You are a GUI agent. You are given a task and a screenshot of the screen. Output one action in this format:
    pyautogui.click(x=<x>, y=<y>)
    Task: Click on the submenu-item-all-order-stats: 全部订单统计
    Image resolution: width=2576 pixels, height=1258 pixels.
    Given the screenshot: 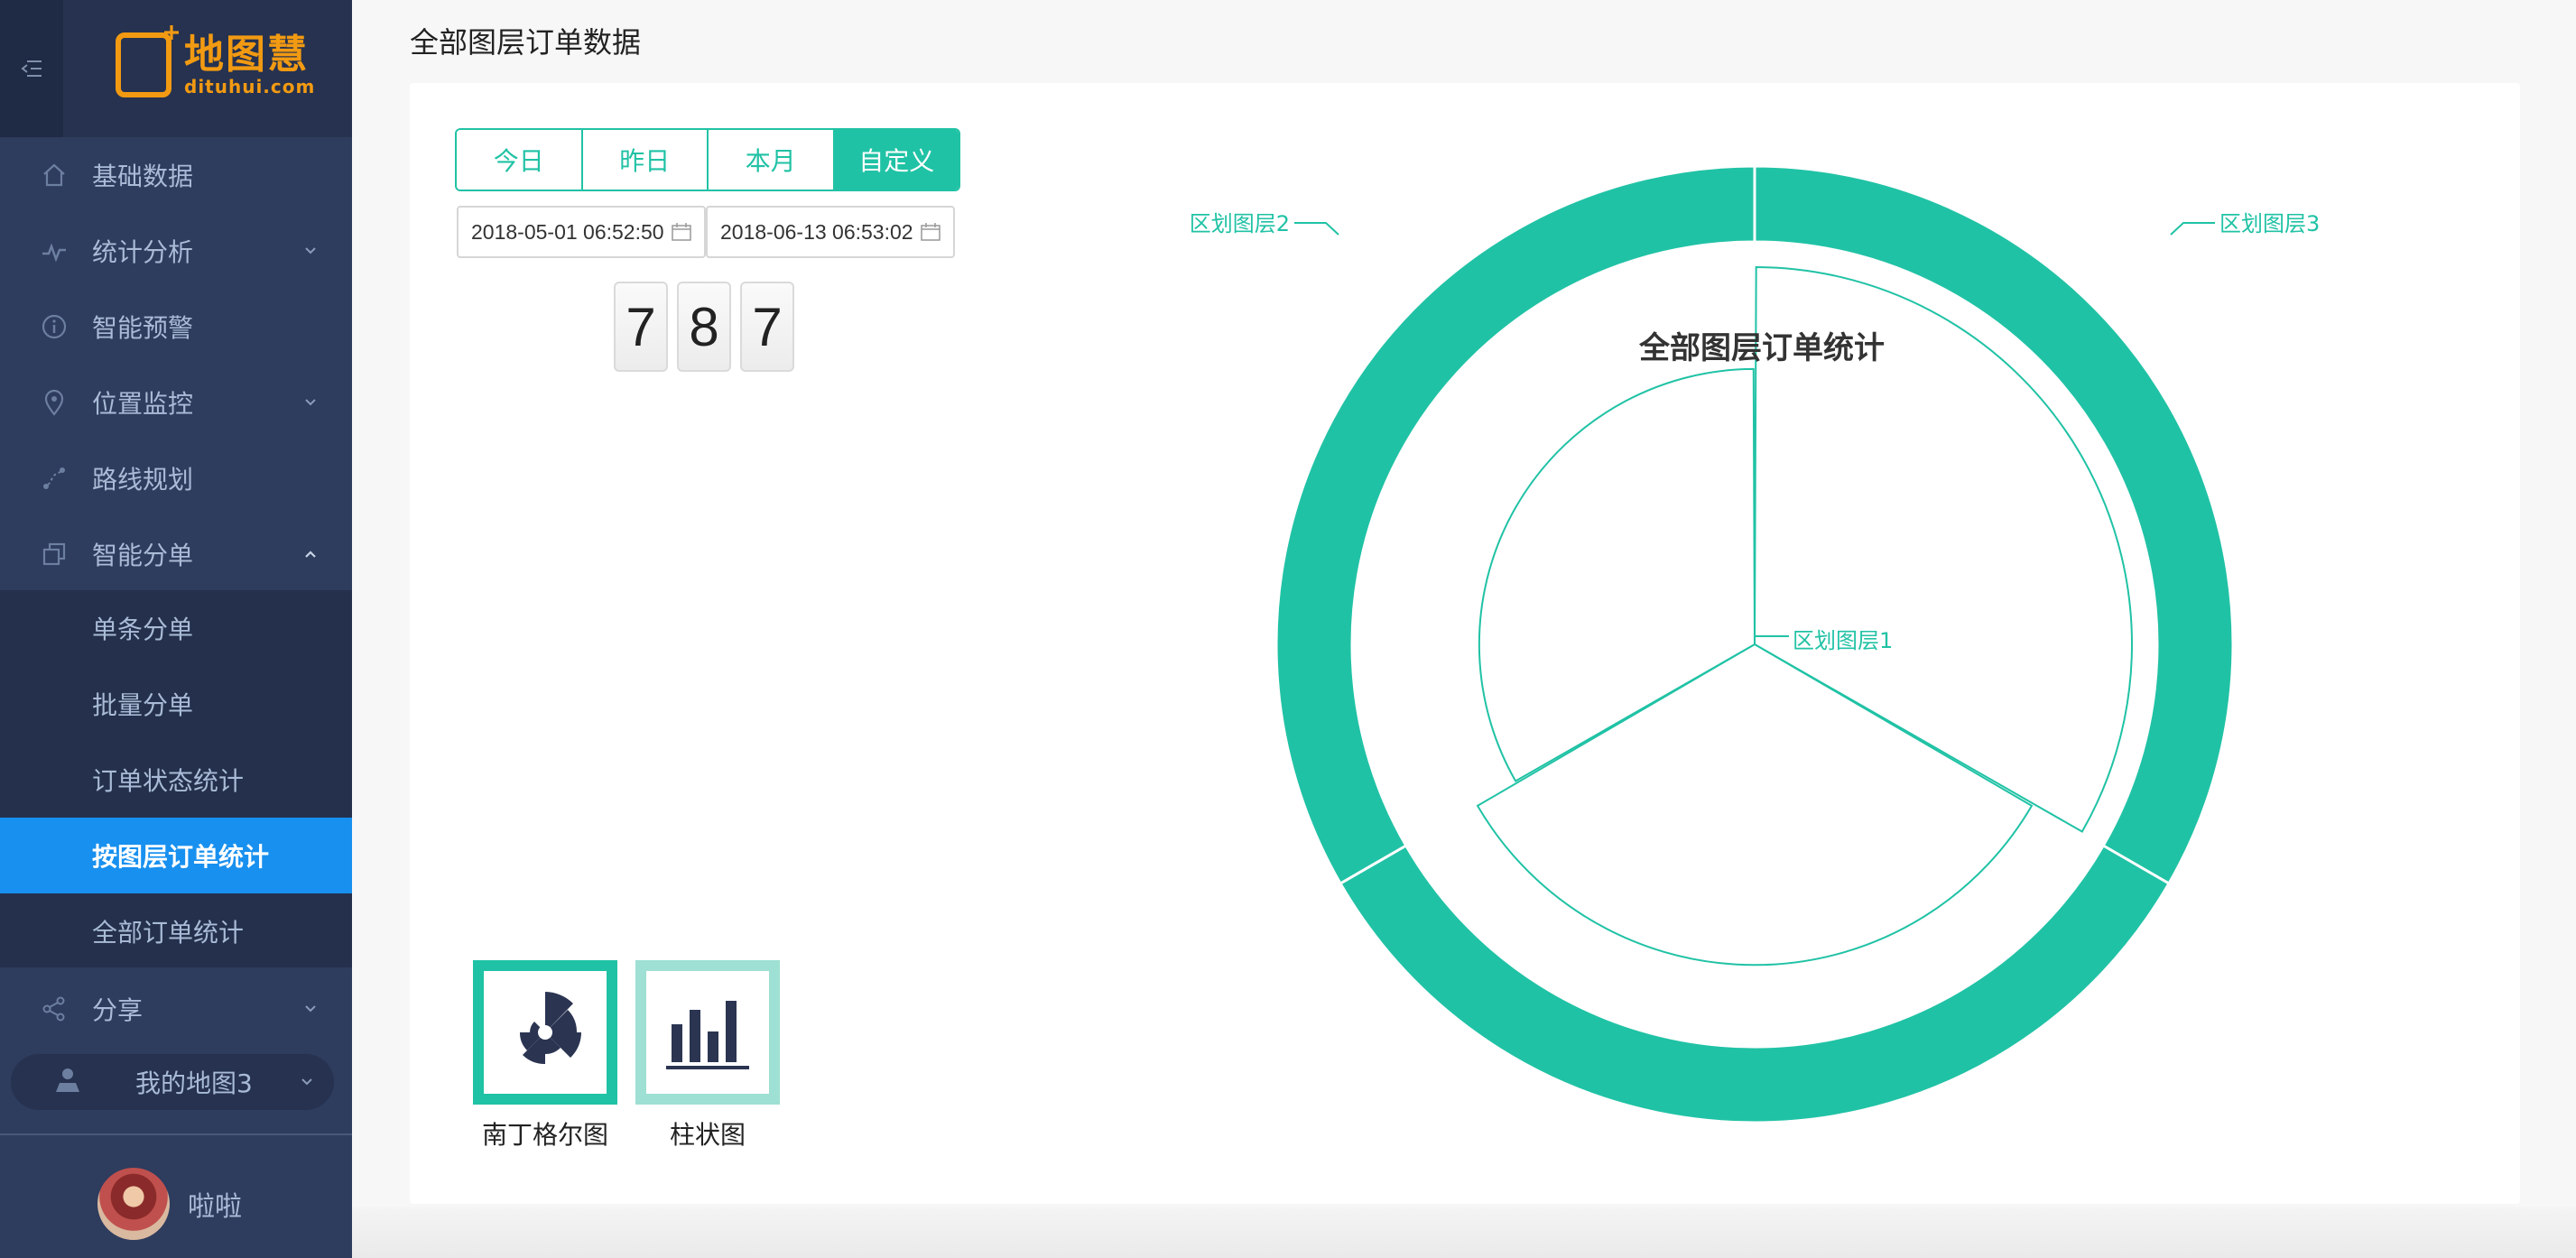 What is the action you would take?
    pyautogui.click(x=176, y=931)
    